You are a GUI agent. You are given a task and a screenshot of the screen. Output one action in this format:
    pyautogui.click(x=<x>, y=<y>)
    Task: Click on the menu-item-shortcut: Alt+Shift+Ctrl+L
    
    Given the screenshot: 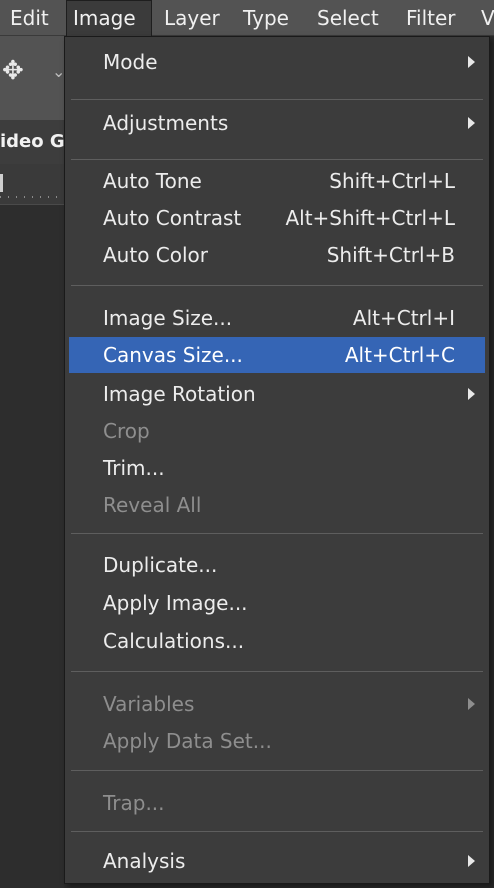 What is the action you would take?
    pyautogui.click(x=370, y=218)
    